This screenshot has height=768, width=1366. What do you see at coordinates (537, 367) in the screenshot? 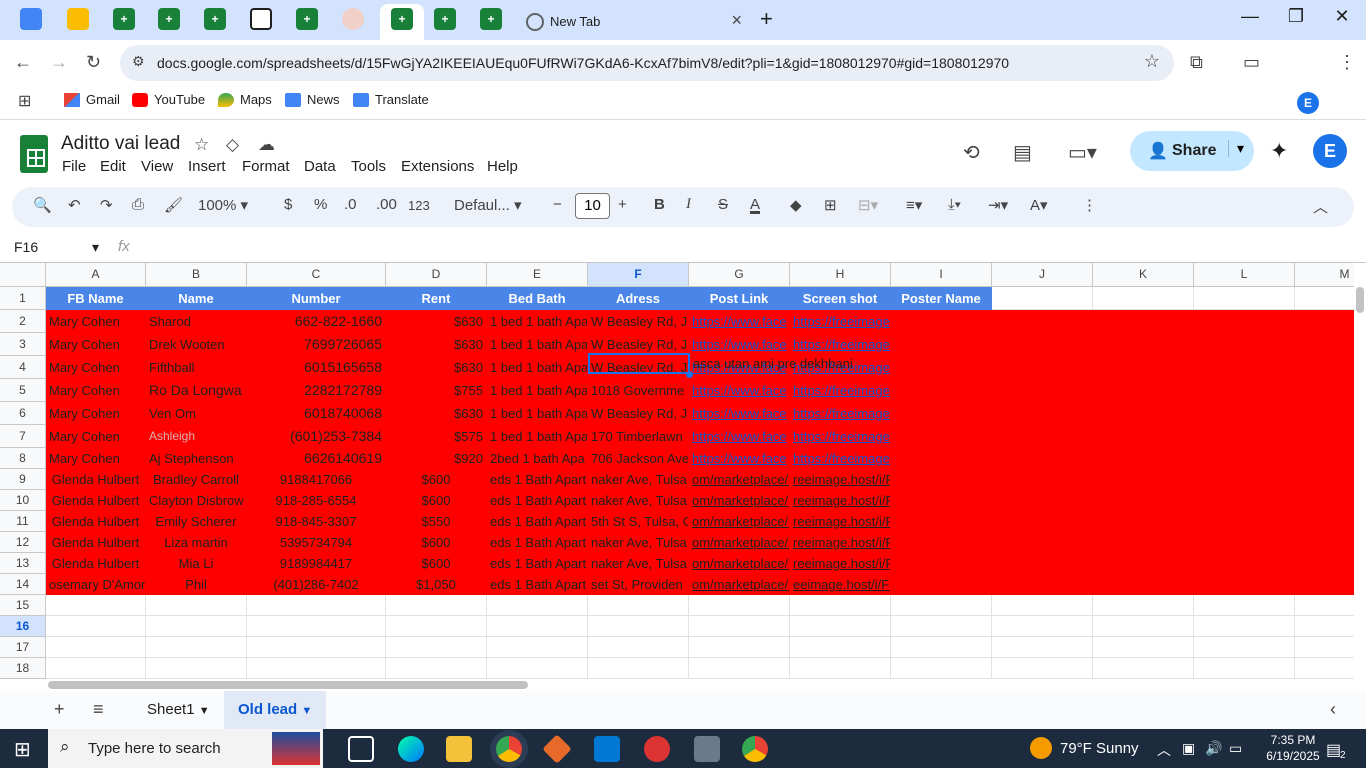
I see `cell-E4: 1 bed 1 bath Apa` at bounding box center [537, 367].